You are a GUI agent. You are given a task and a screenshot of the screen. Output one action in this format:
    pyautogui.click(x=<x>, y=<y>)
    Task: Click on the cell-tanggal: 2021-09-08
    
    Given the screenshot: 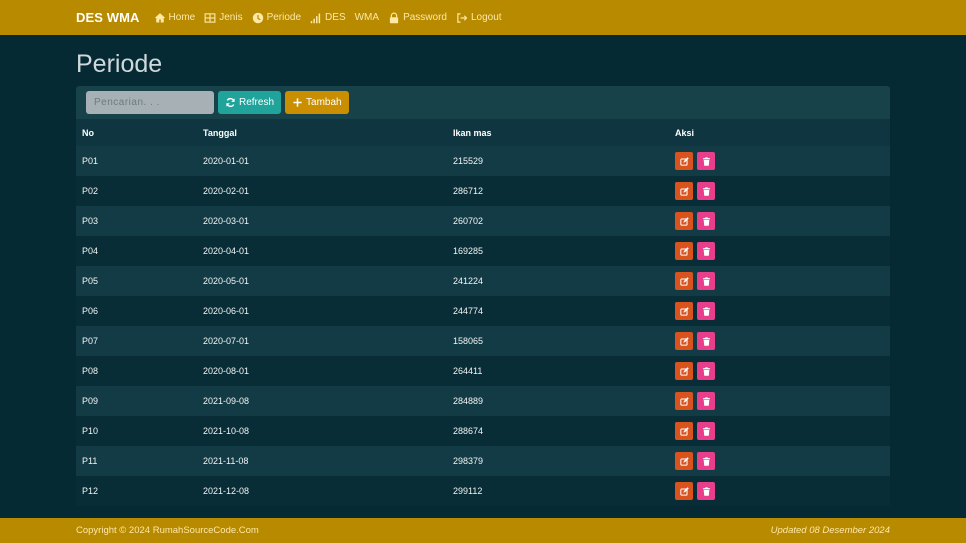 What is the action you would take?
    pyautogui.click(x=226, y=401)
    